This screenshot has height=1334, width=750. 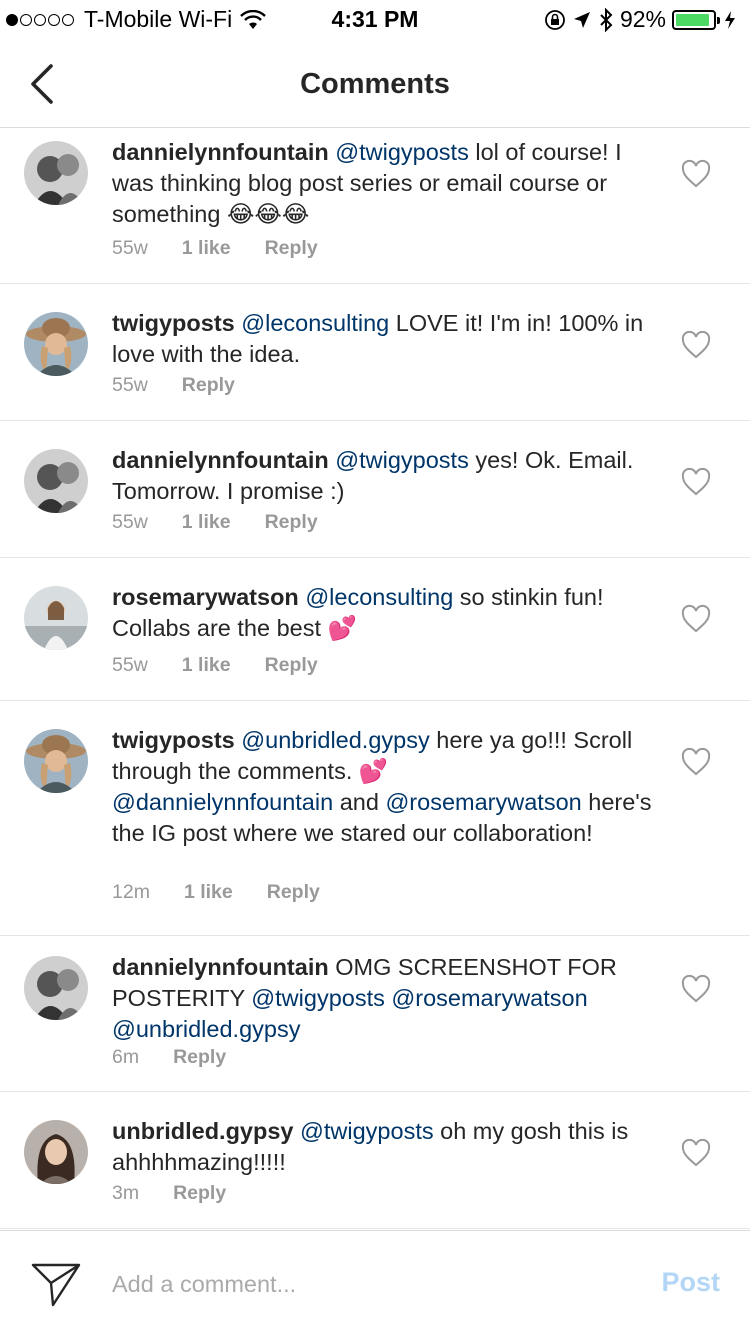 What do you see at coordinates (690, 1282) in the screenshot?
I see `post-button: Post` at bounding box center [690, 1282].